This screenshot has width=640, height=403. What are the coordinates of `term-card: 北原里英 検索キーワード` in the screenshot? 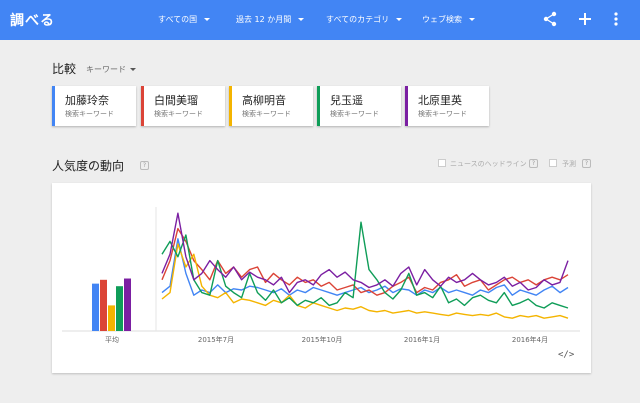 It's located at (447, 106).